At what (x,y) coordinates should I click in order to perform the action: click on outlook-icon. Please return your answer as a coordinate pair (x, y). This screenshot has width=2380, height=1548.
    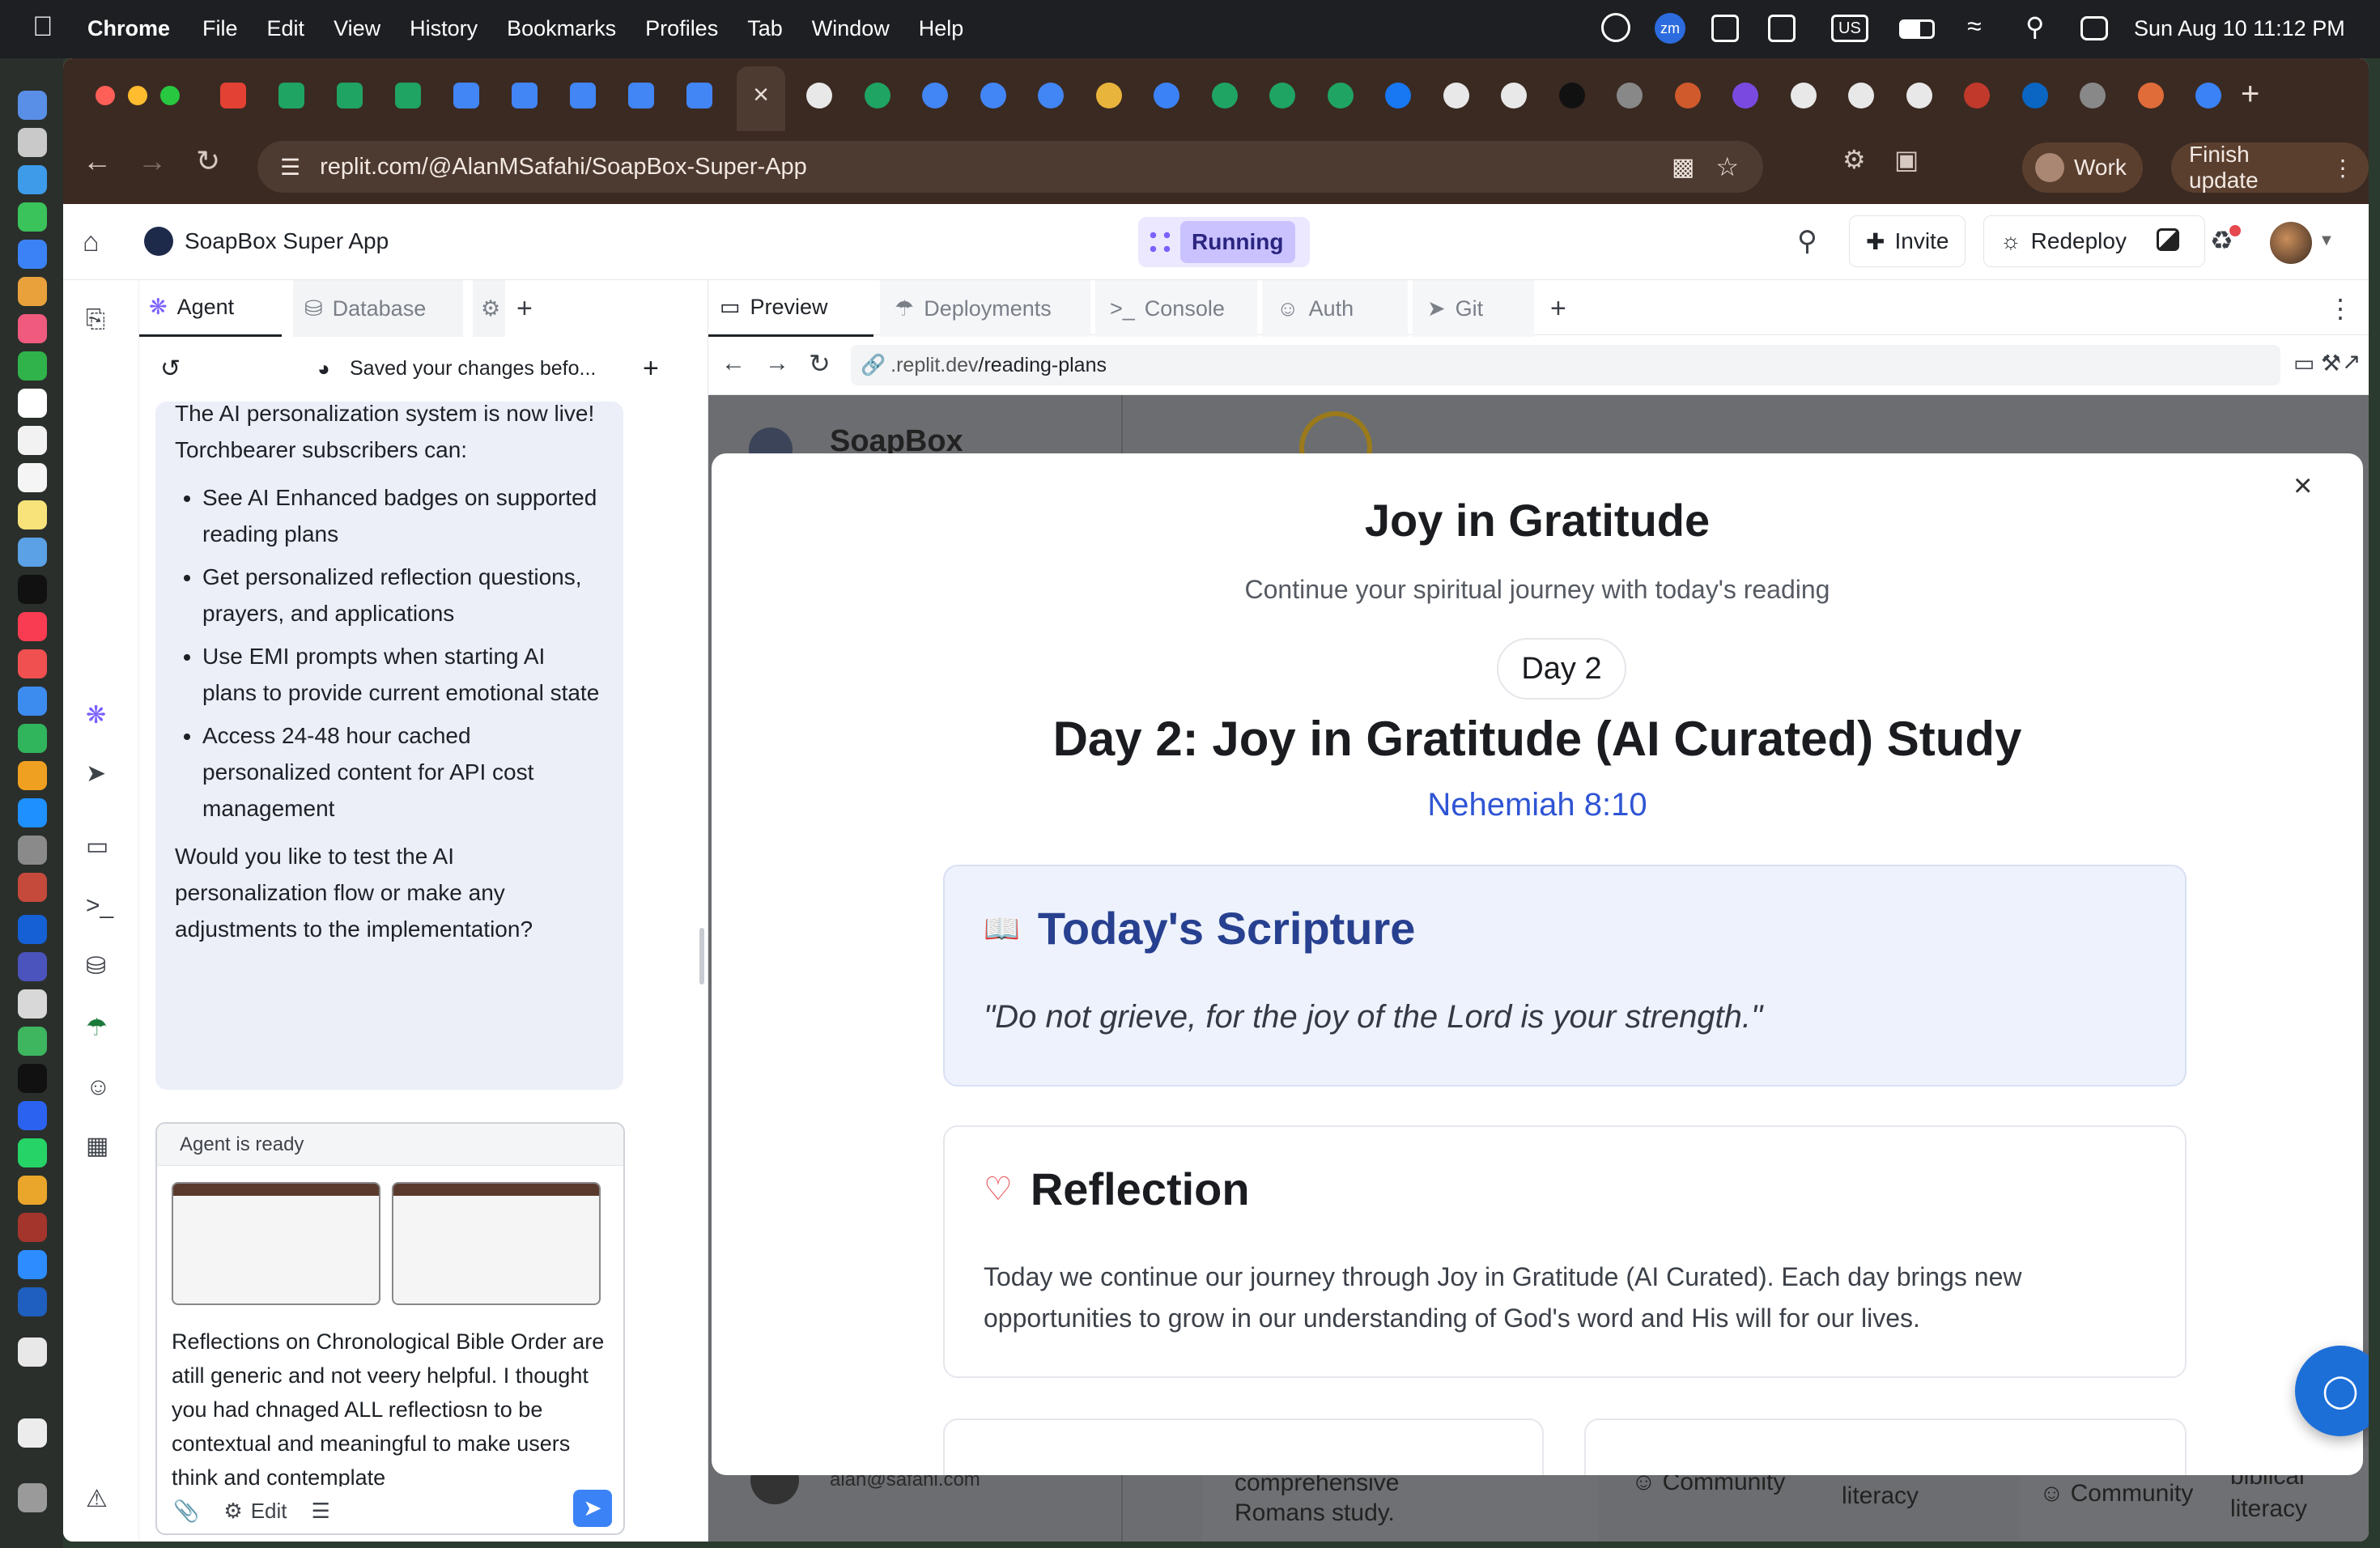
    Looking at the image, I should click on (32, 929).